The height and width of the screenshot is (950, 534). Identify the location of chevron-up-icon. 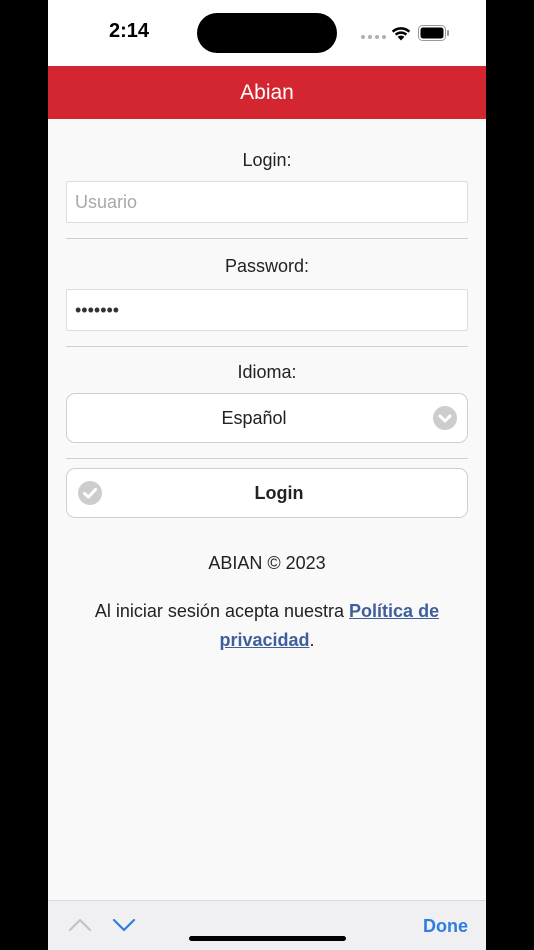
(80, 925).